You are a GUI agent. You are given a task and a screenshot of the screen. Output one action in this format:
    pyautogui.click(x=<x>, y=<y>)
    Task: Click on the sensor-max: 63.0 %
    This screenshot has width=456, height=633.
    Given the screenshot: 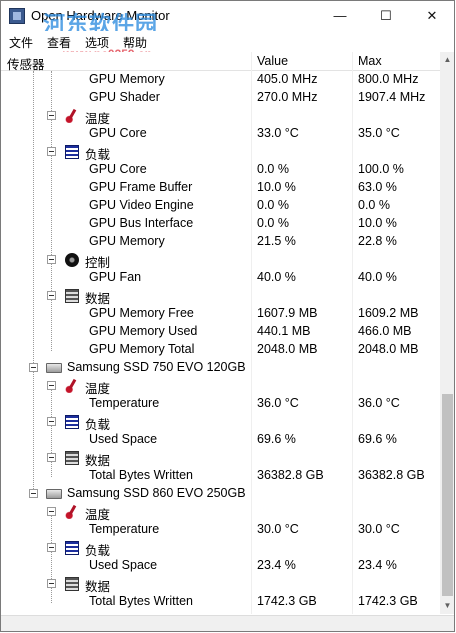 What is the action you would take?
    pyautogui.click(x=377, y=187)
    